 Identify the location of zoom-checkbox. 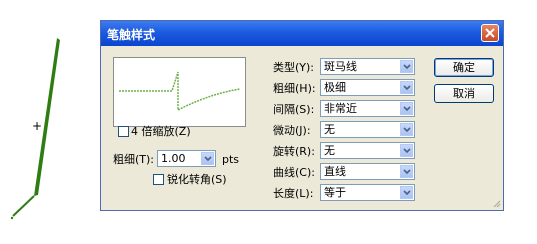
(123, 131).